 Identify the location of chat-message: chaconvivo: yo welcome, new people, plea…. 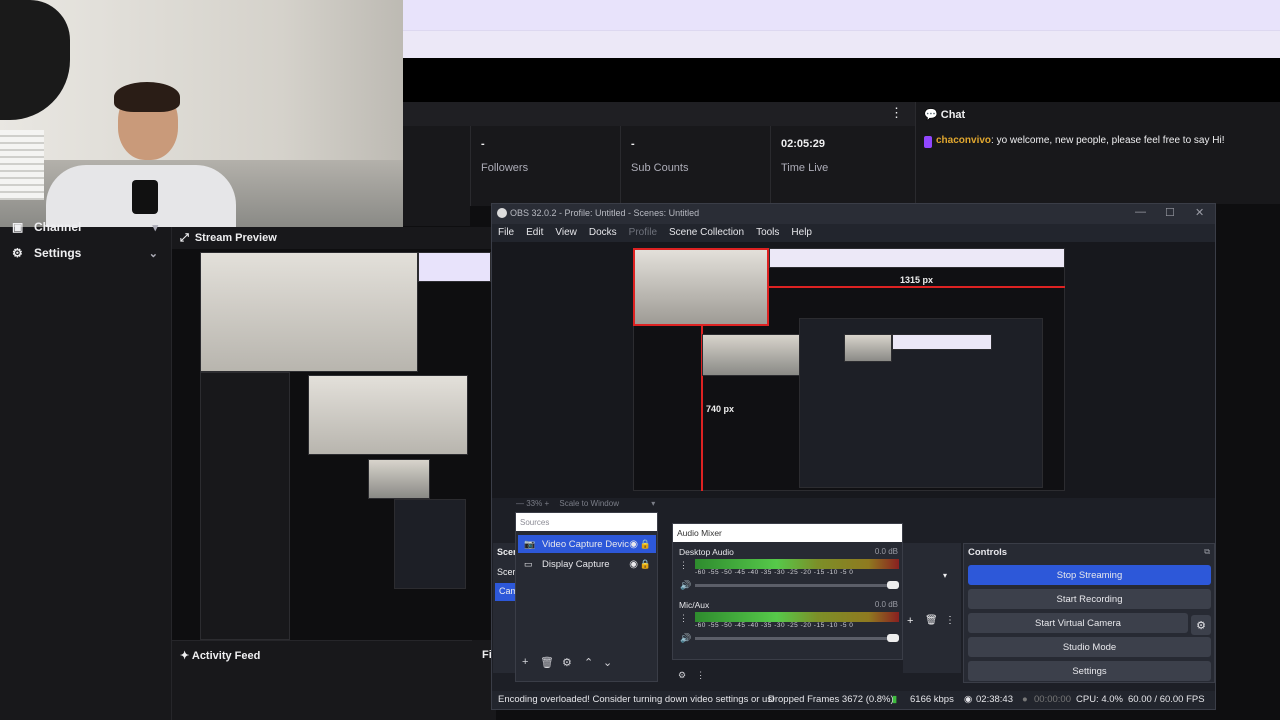
(1106, 140).